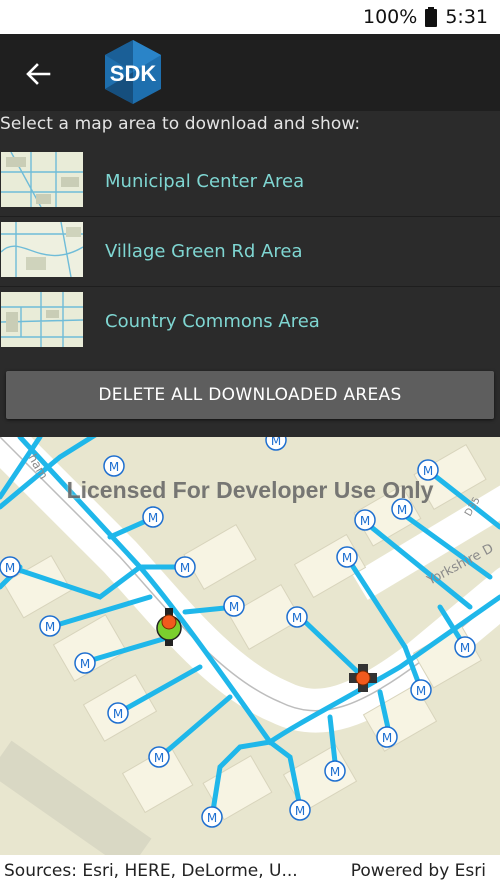 The width and height of the screenshot is (500, 888). I want to click on list-item: Municipal Center Area, so click(250, 182).